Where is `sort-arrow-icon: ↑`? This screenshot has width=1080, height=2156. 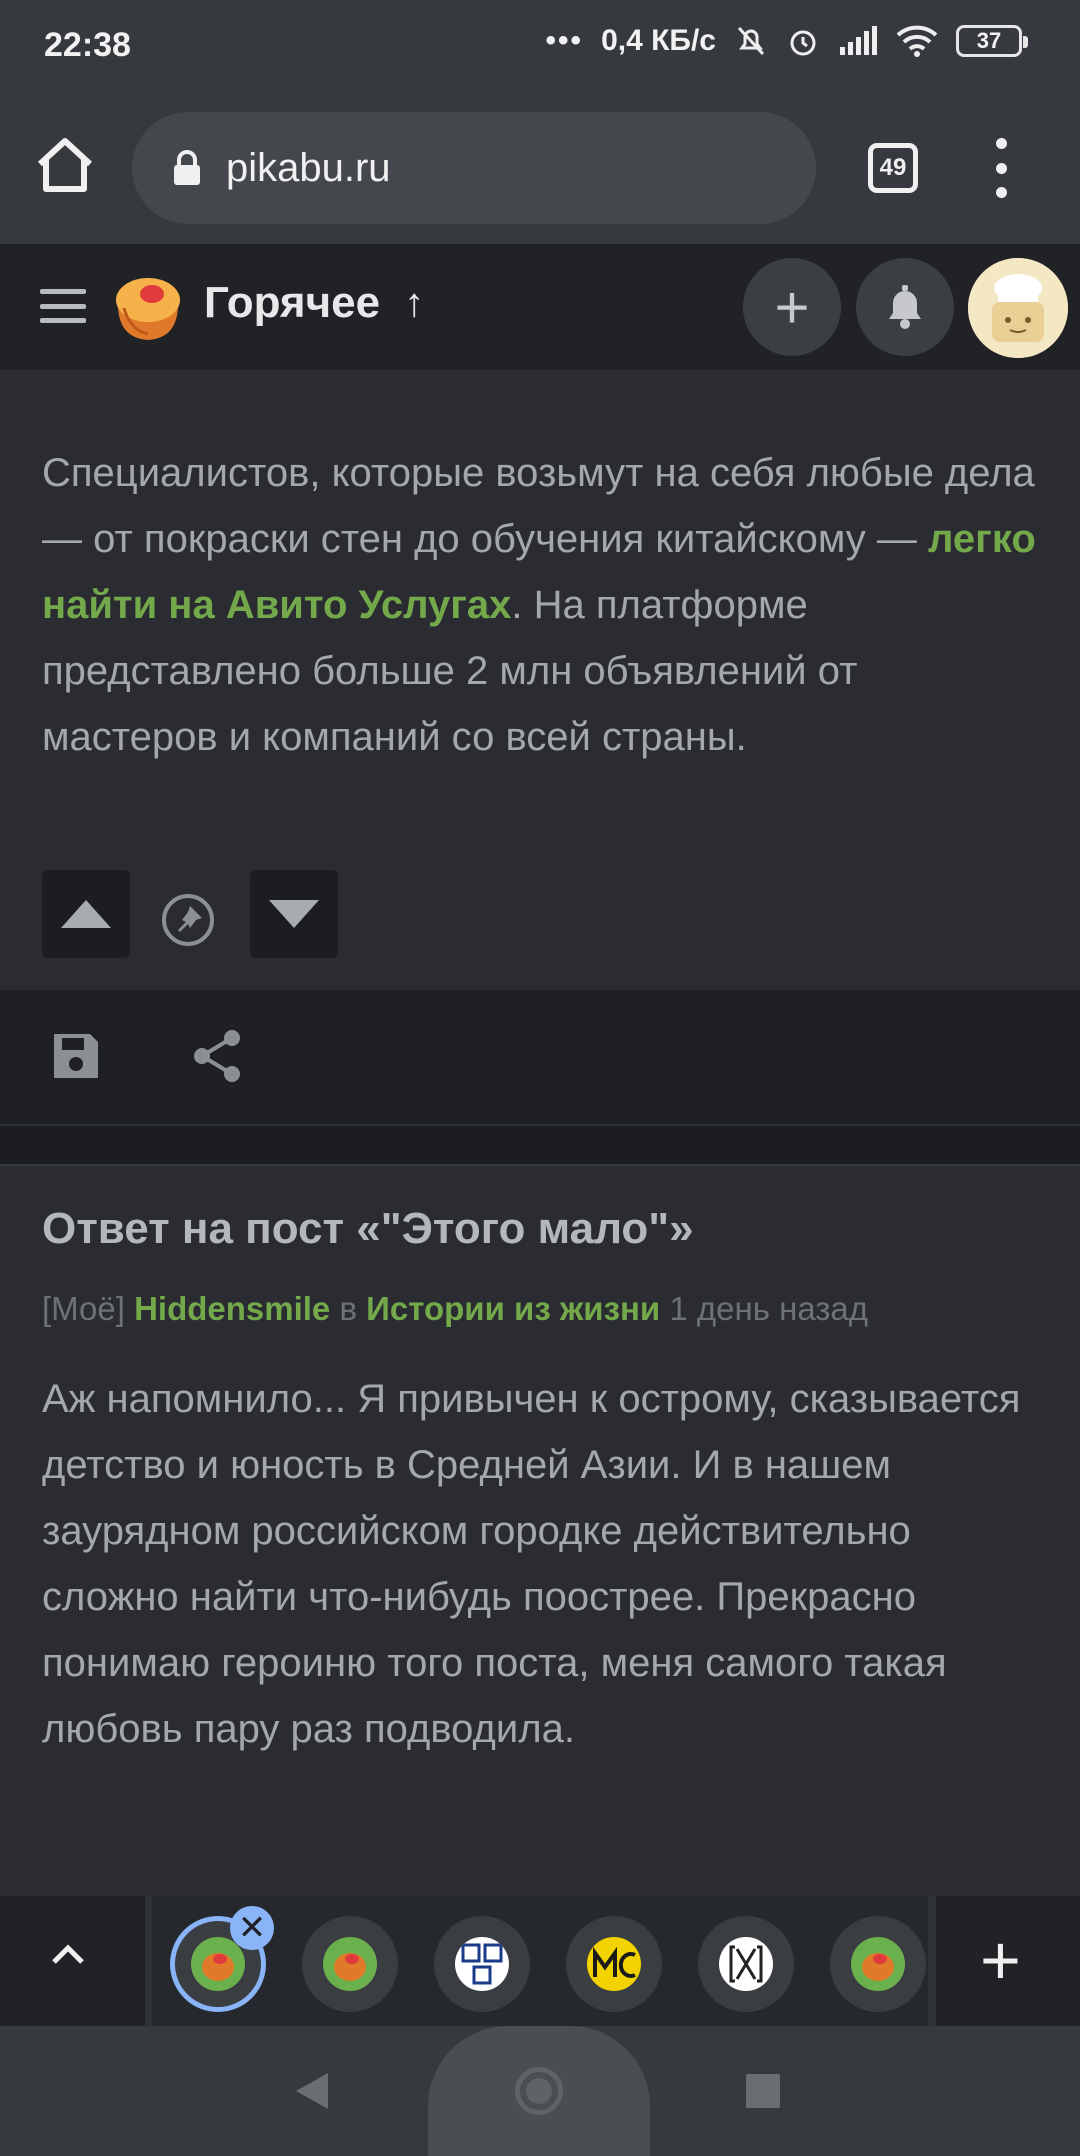
sort-arrow-icon: ↑ is located at coordinates (414, 302).